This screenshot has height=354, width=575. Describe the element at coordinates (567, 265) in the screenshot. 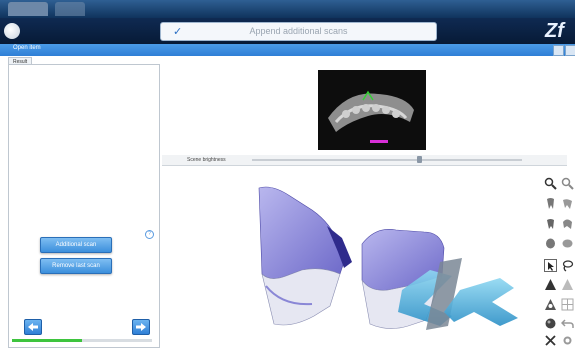

I see `lasso-icon` at that location.